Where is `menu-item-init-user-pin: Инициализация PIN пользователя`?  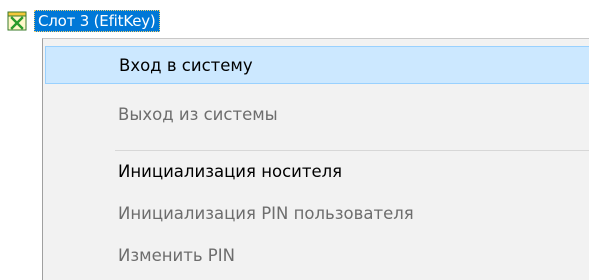 menu-item-init-user-pin: Инициализация PIN пользователя is located at coordinates (317, 214).